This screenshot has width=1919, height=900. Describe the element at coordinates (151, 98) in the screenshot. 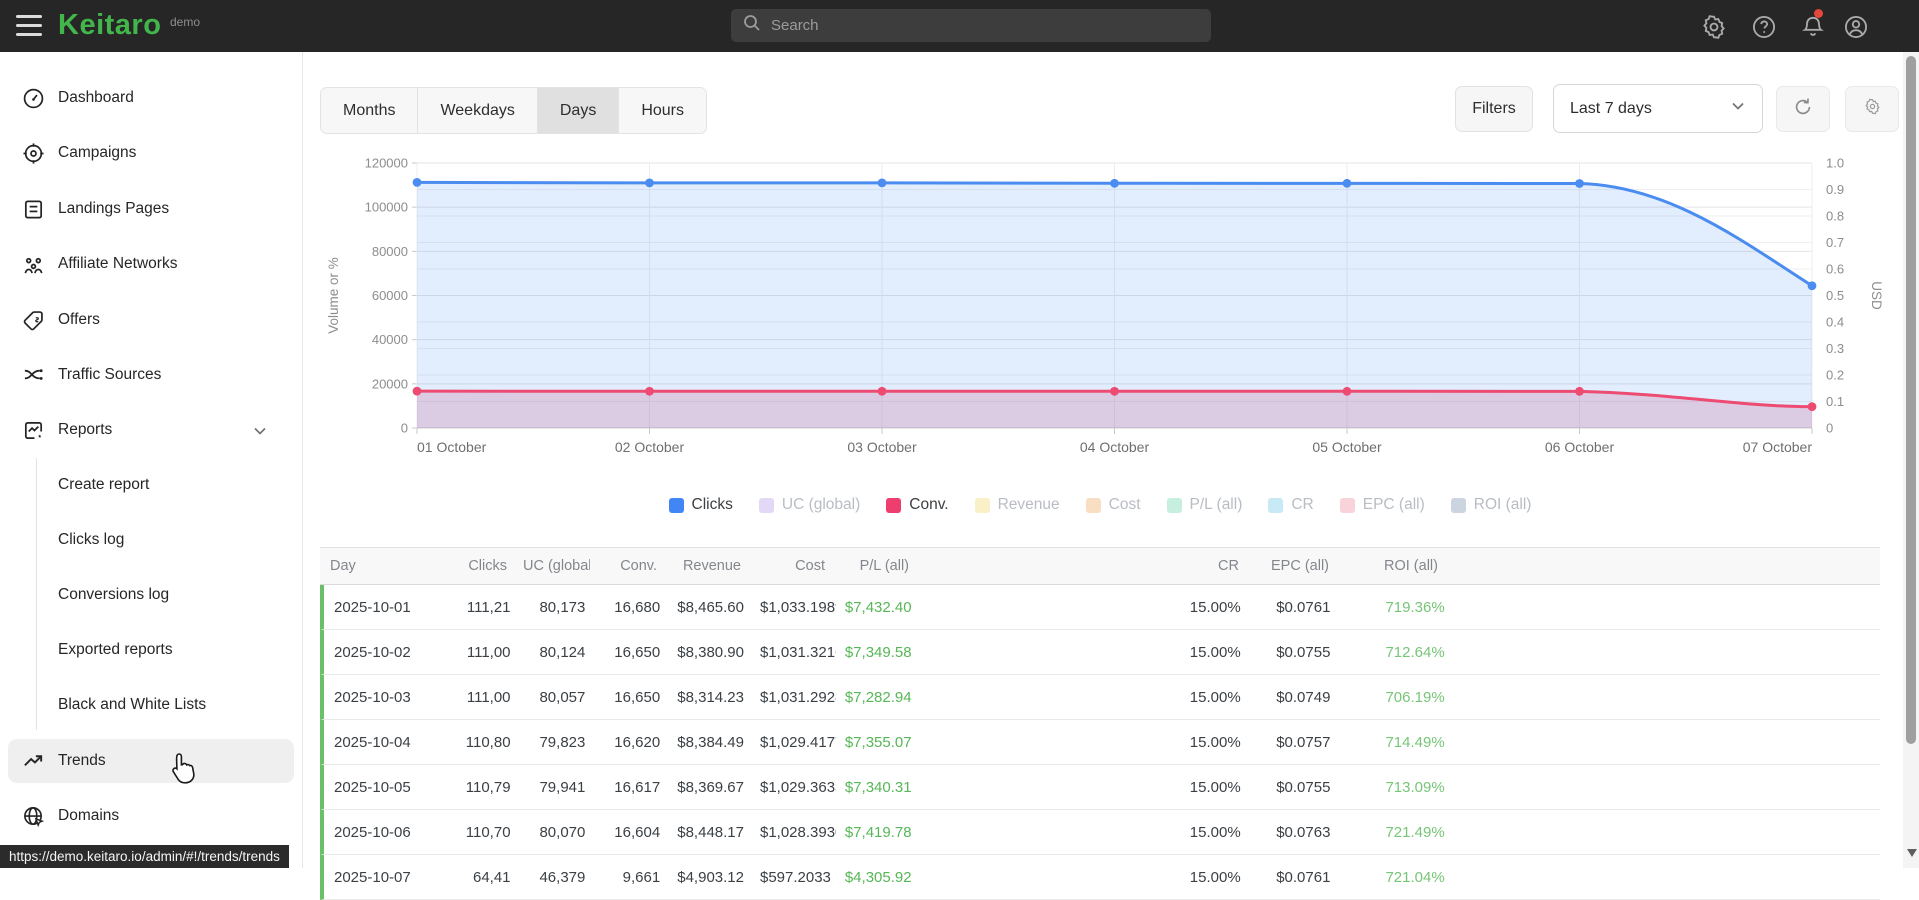

I see `sidebar-item-dashboard: Dashboard` at that location.